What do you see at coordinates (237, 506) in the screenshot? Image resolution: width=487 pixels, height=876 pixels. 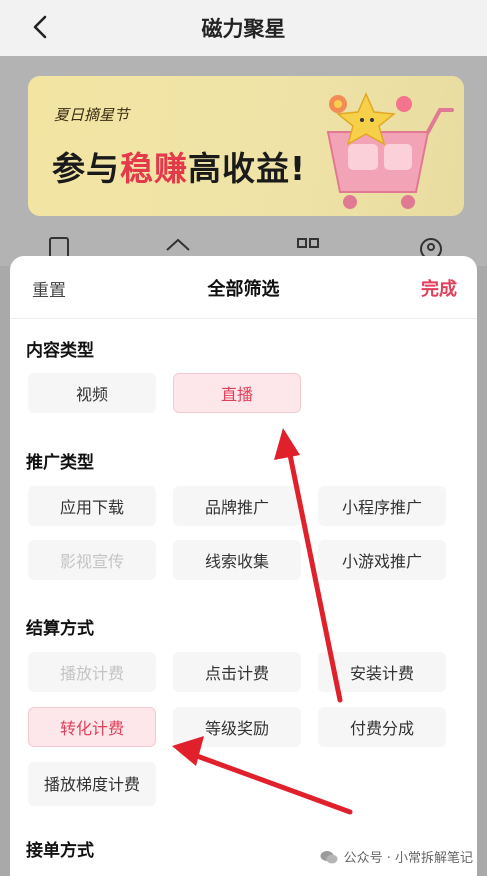 I see `option-brand-promo: 品牌推广` at bounding box center [237, 506].